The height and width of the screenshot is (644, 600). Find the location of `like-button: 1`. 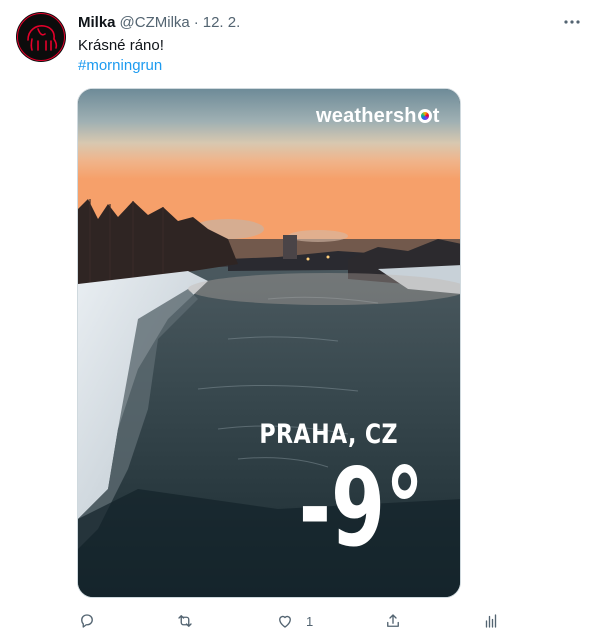

like-button: 1 is located at coordinates (294, 621).